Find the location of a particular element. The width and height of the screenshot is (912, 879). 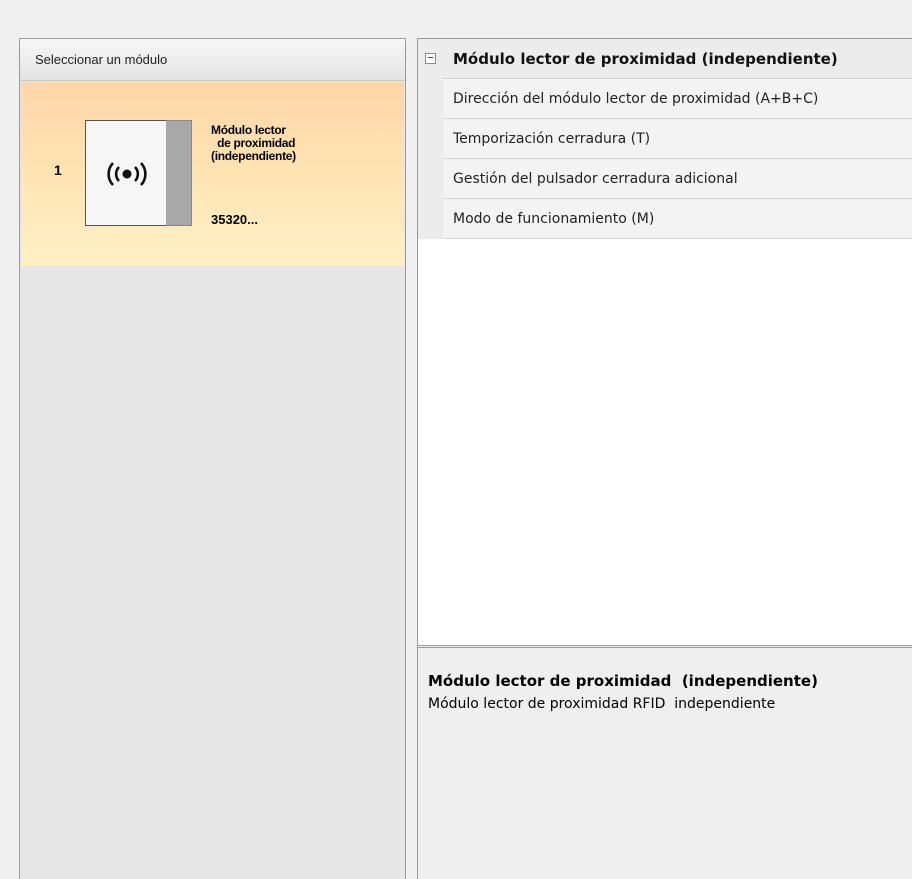

module-index: 1 is located at coordinates (58, 170).